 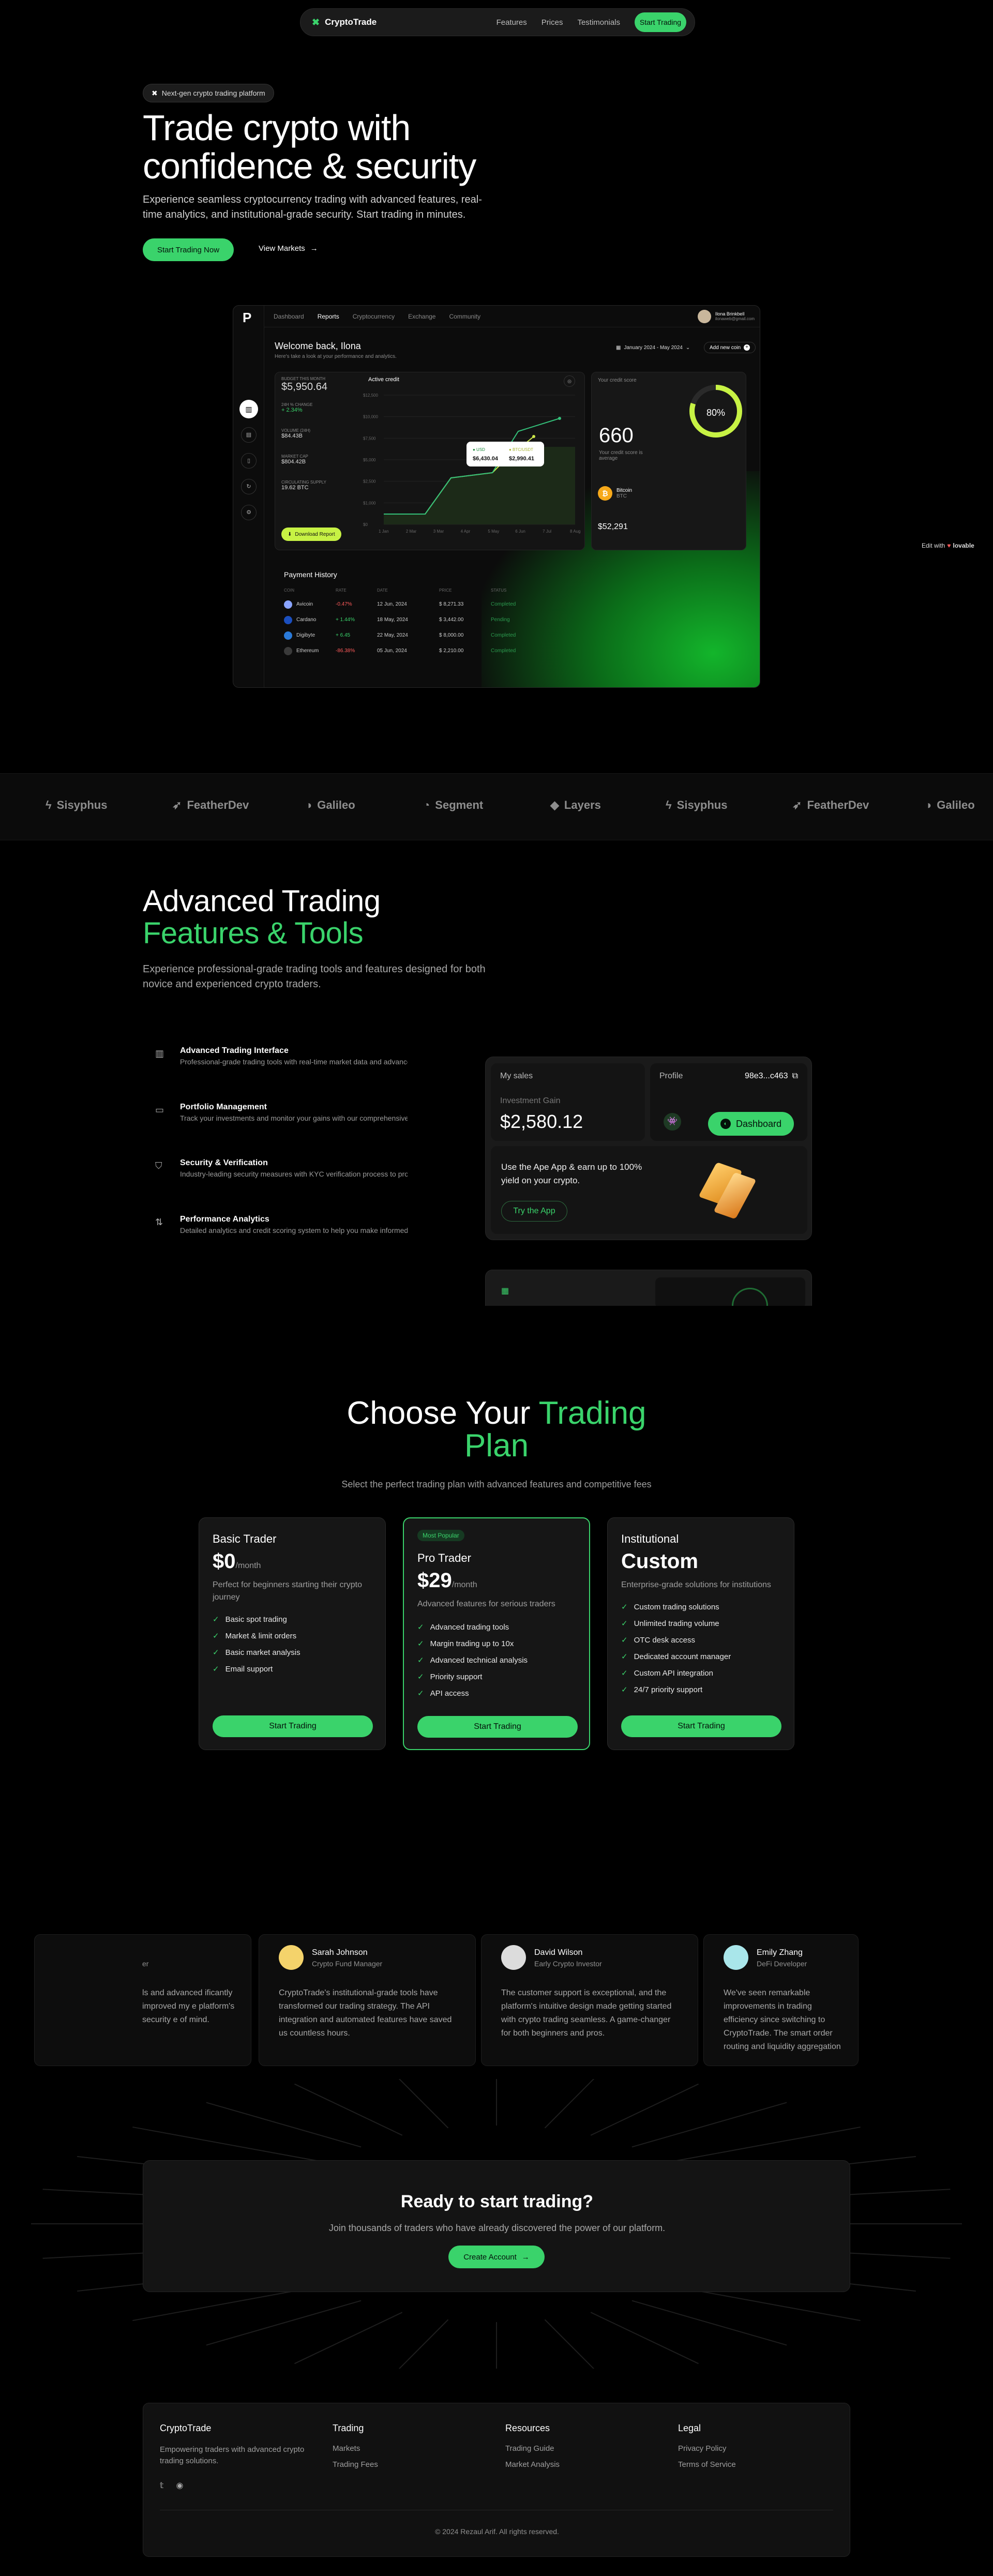 I want to click on stat-item: VOLUME (24H) $84.43B, so click(x=295, y=433).